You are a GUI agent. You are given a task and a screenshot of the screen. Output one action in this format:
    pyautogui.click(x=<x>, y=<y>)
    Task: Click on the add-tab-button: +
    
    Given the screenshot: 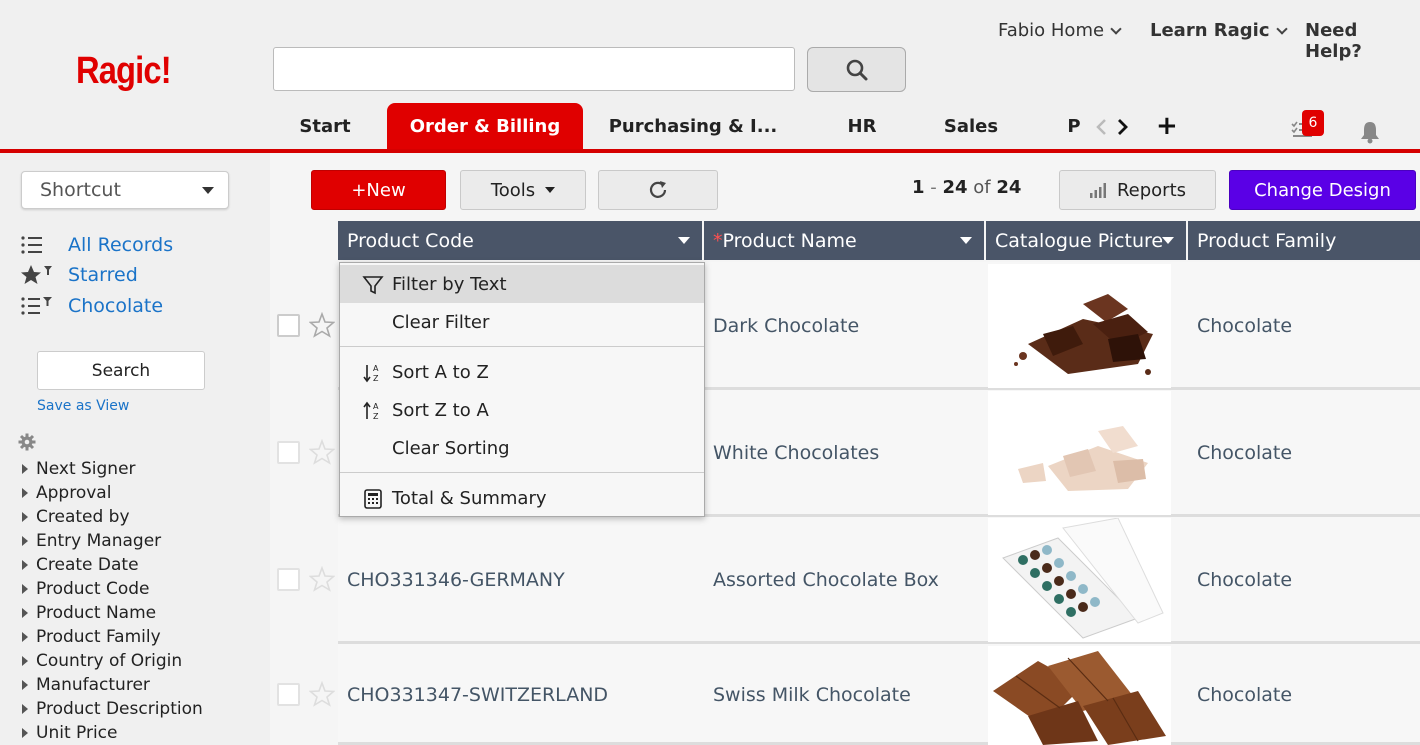 What is the action you would take?
    pyautogui.click(x=1167, y=126)
    